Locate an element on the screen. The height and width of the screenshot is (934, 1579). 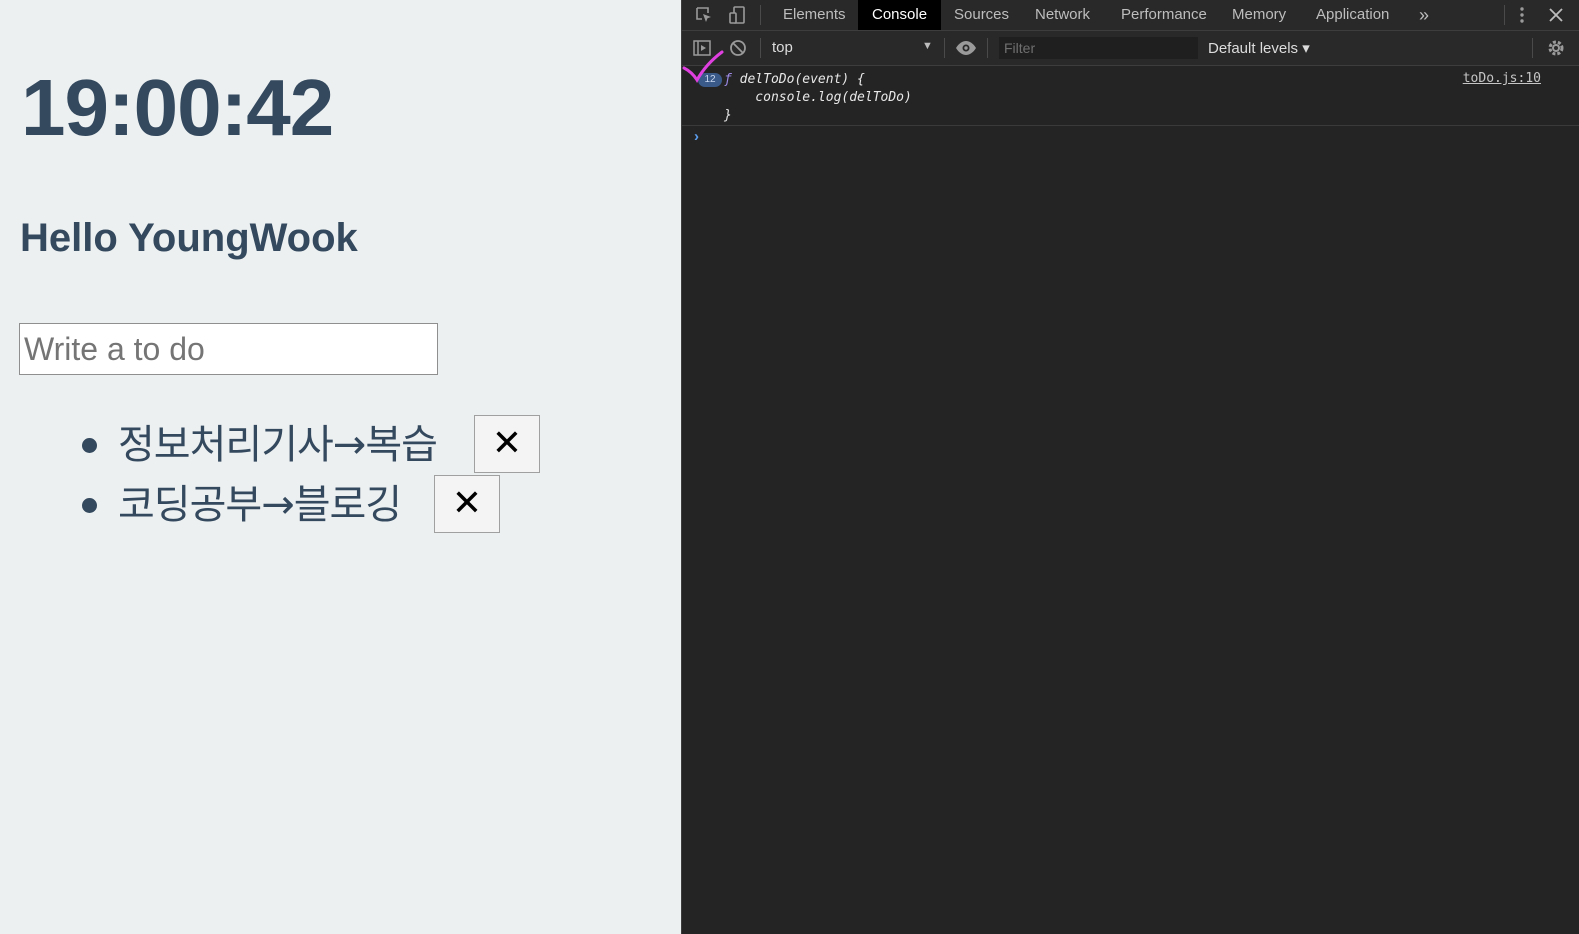
checkmark-annotation-icon is located at coordinates (703, 66).